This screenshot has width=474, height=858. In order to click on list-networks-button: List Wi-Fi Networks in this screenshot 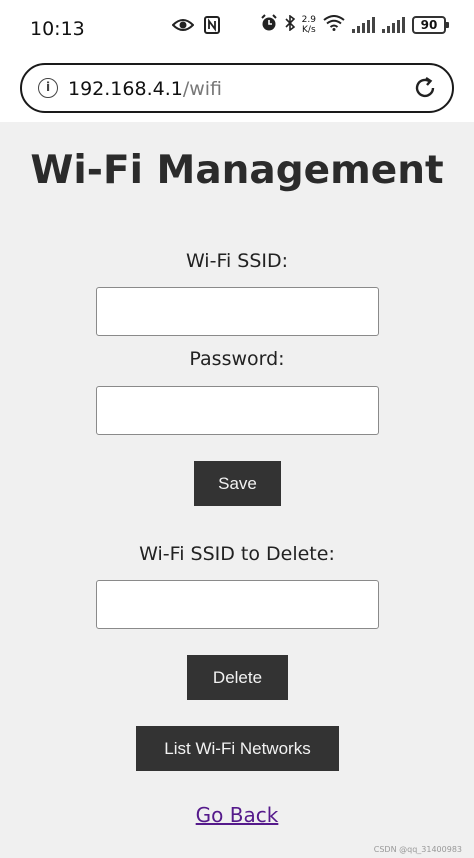, I will do `click(237, 748)`.